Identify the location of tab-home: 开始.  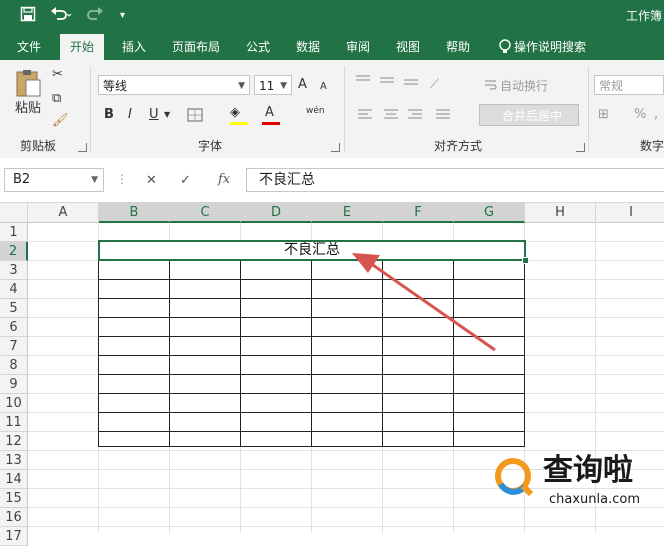
(82, 47).